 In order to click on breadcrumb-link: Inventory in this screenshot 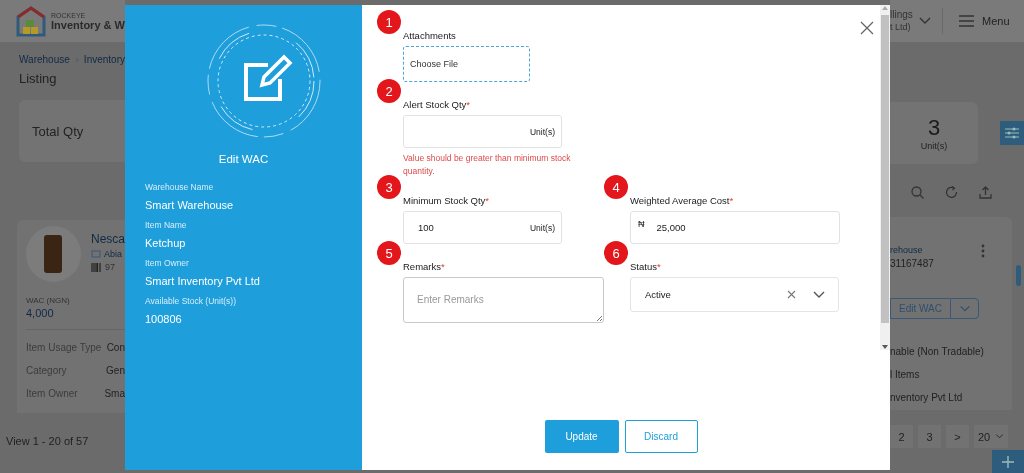, I will do `click(104, 59)`.